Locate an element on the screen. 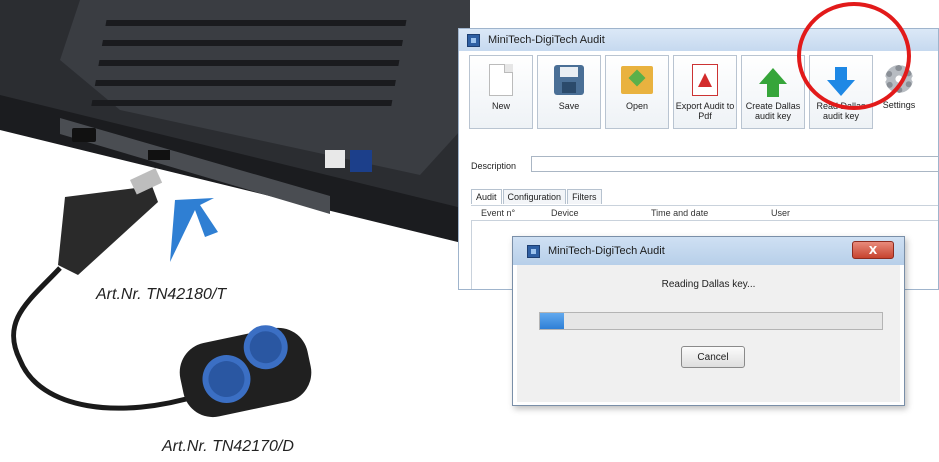 Image resolution: width=939 pixels, height=462 pixels. app-title: MiniTech-DigiTech Audit is located at coordinates (546, 40).